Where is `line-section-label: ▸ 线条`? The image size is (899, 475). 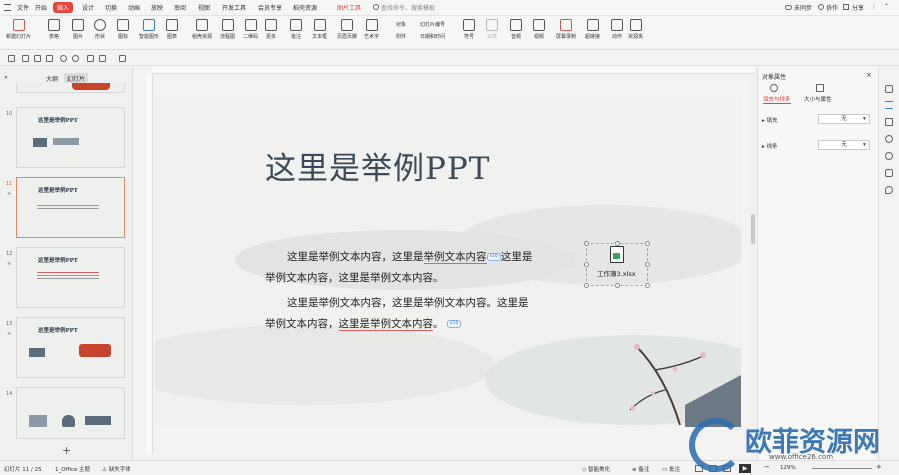 line-section-label: ▸ 线条 is located at coordinates (770, 146).